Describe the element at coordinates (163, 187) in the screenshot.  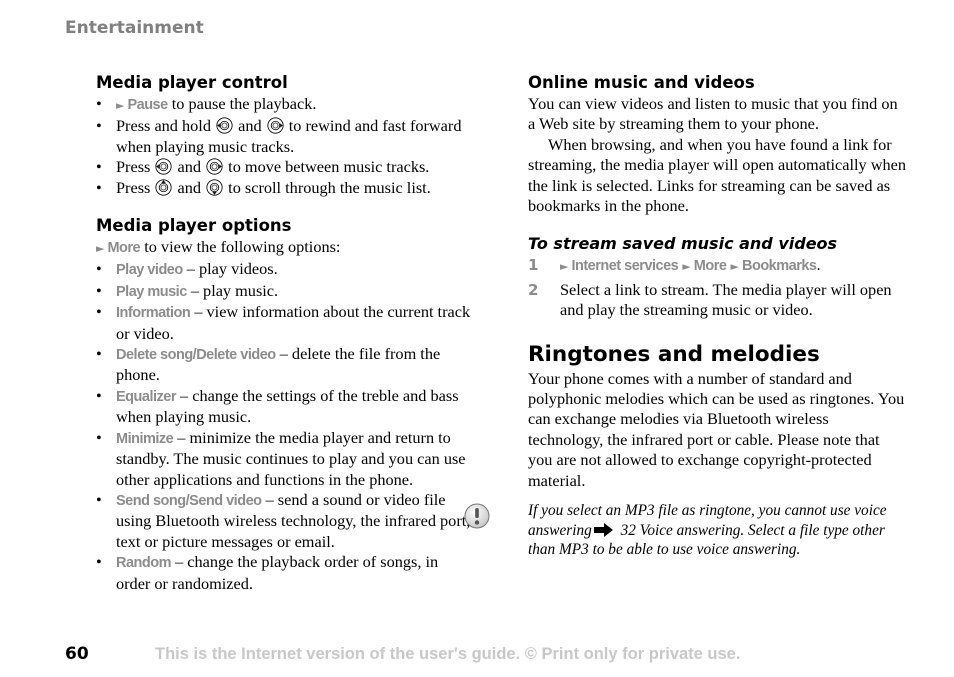
I see `nav-up-key-icon` at that location.